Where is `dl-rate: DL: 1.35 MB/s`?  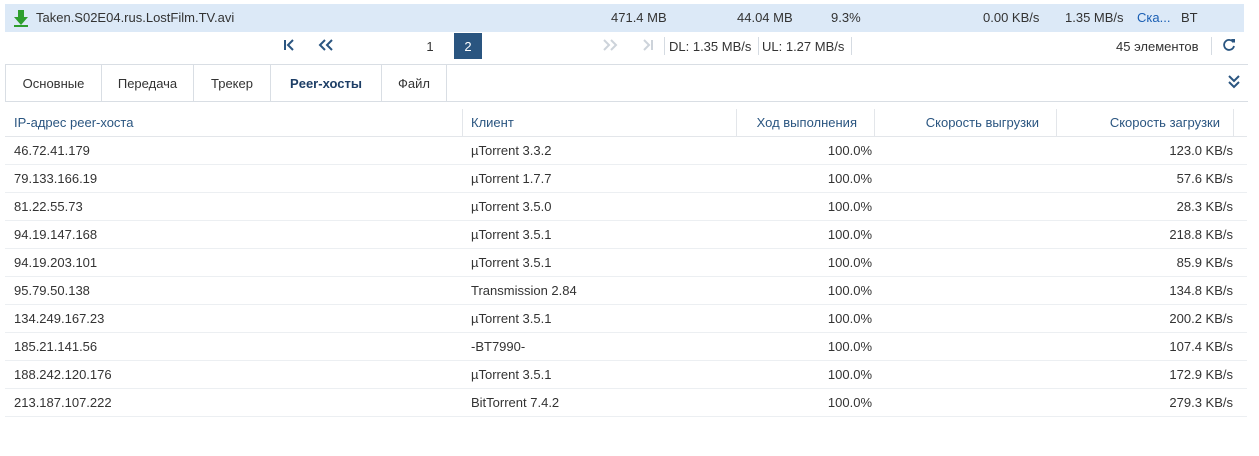
dl-rate: DL: 1.35 MB/s is located at coordinates (710, 46).